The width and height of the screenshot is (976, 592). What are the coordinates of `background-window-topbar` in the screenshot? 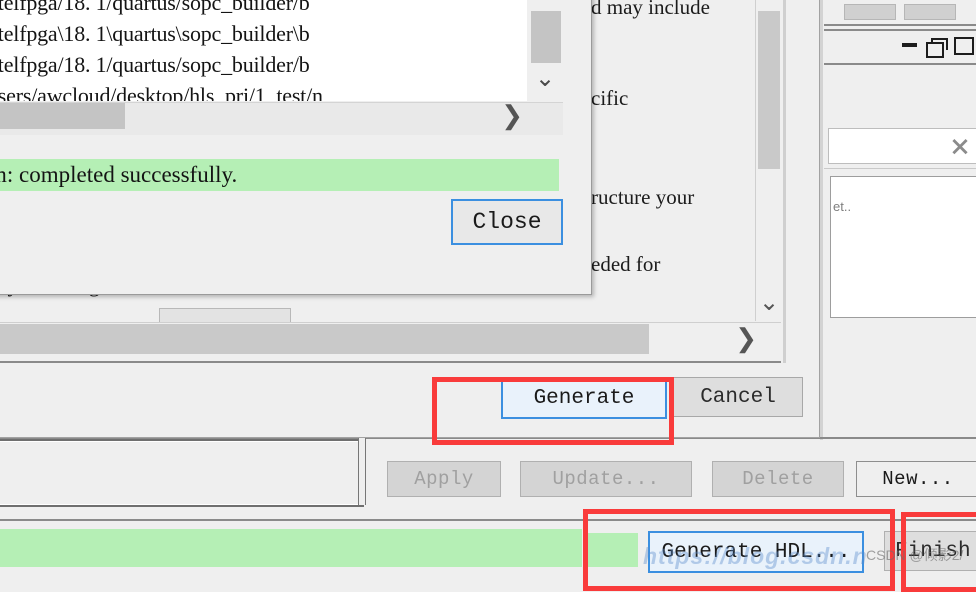 It's located at (906, 11).